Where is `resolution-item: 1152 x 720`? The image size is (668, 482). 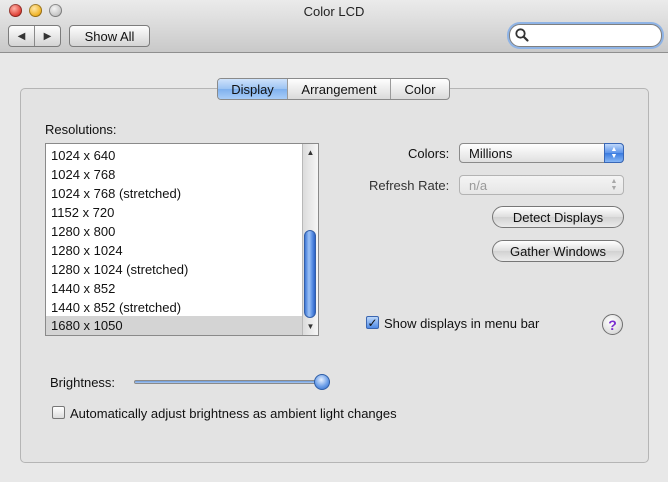
resolution-item: 1152 x 720 is located at coordinates (174, 212).